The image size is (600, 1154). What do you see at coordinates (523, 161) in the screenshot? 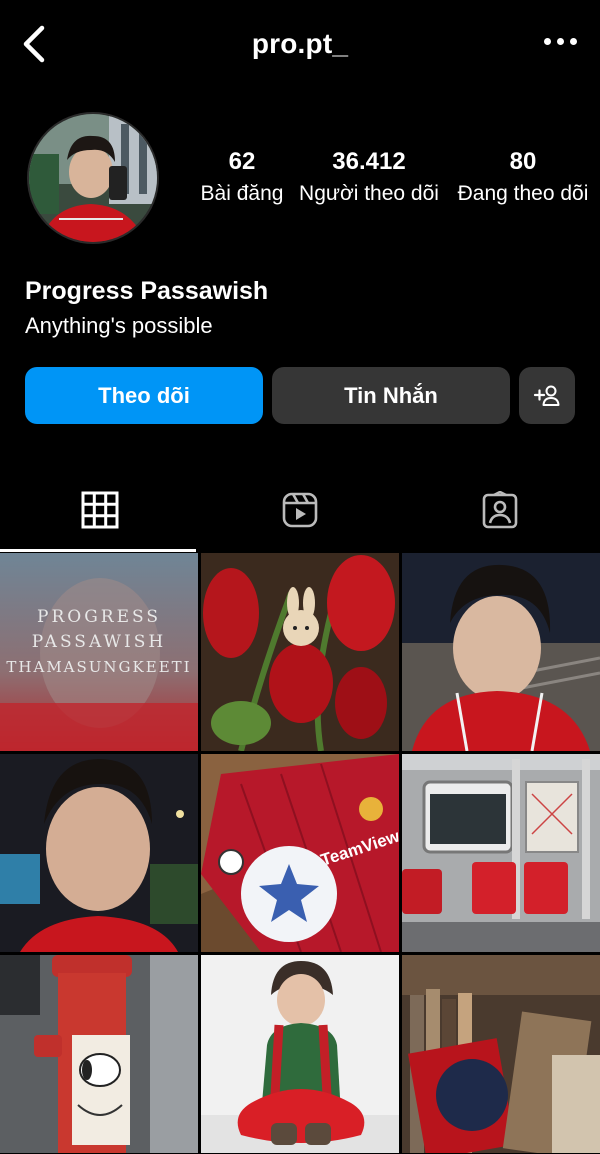
I see `following-count: 80` at bounding box center [523, 161].